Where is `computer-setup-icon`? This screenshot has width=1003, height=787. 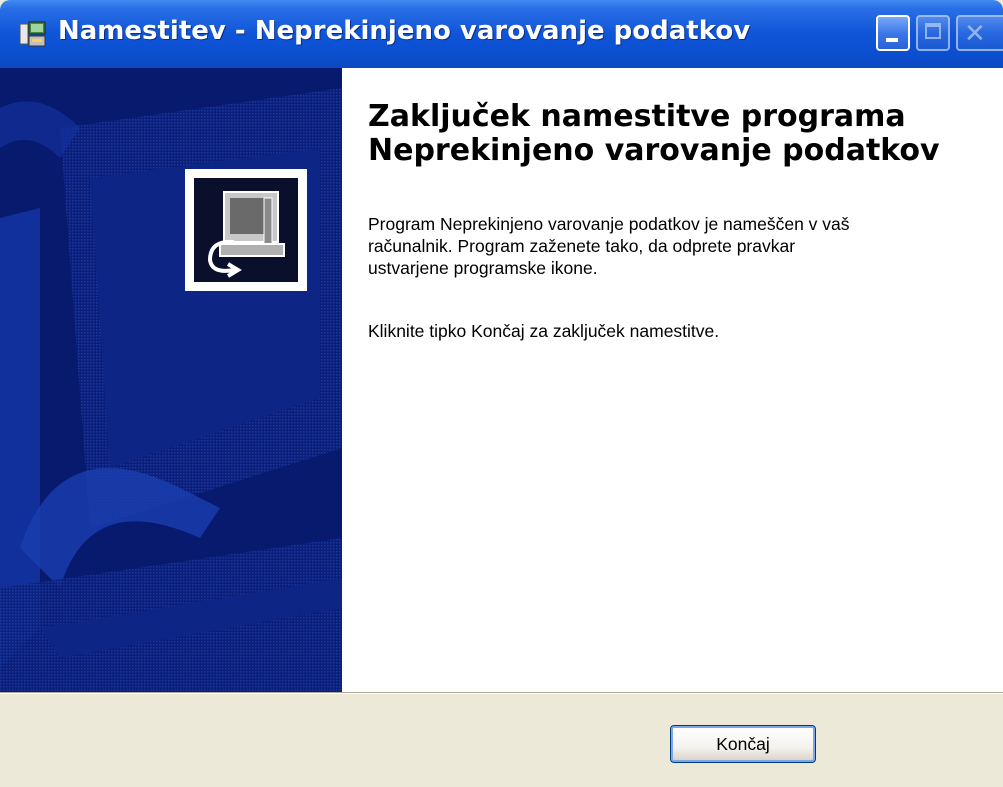
computer-setup-icon is located at coordinates (246, 230).